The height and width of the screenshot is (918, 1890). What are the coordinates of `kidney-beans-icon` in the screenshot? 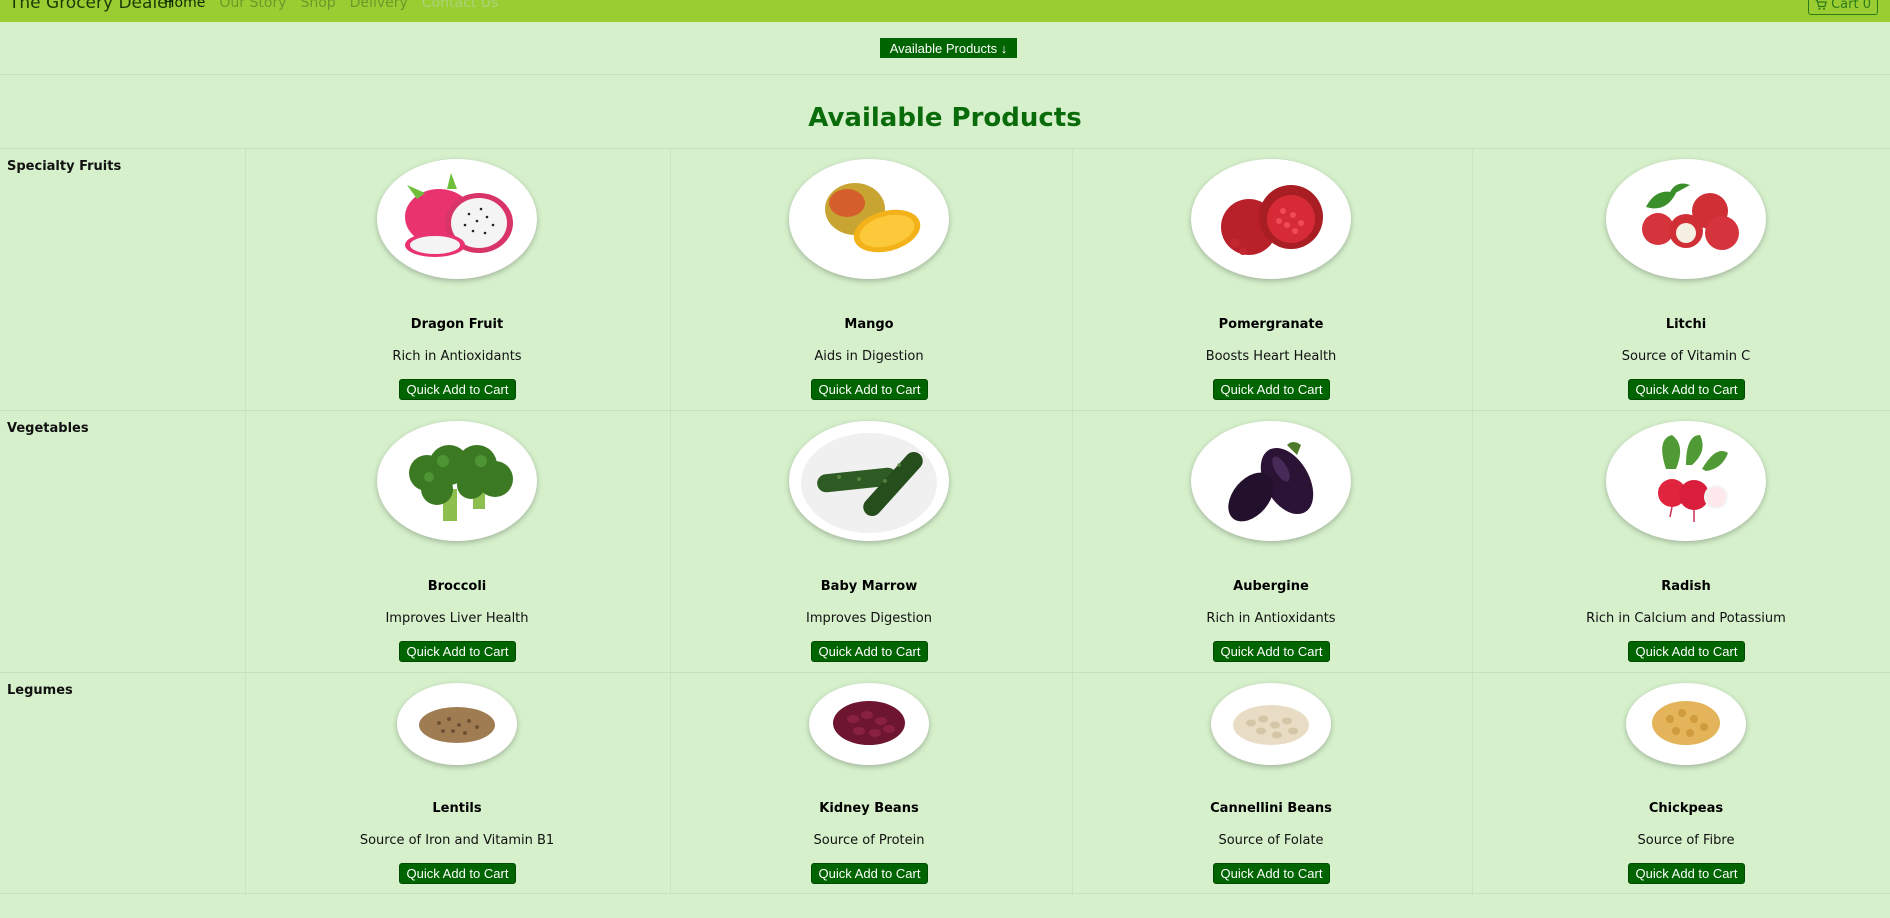 It's located at (869, 724).